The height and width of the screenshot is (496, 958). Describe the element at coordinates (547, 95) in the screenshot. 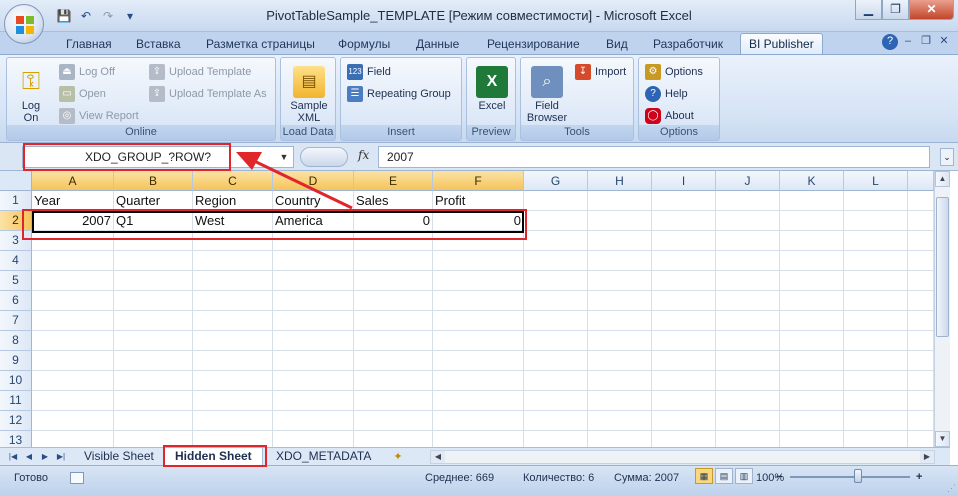

I see `field-browser-button: ⌕ Field Browser` at that location.